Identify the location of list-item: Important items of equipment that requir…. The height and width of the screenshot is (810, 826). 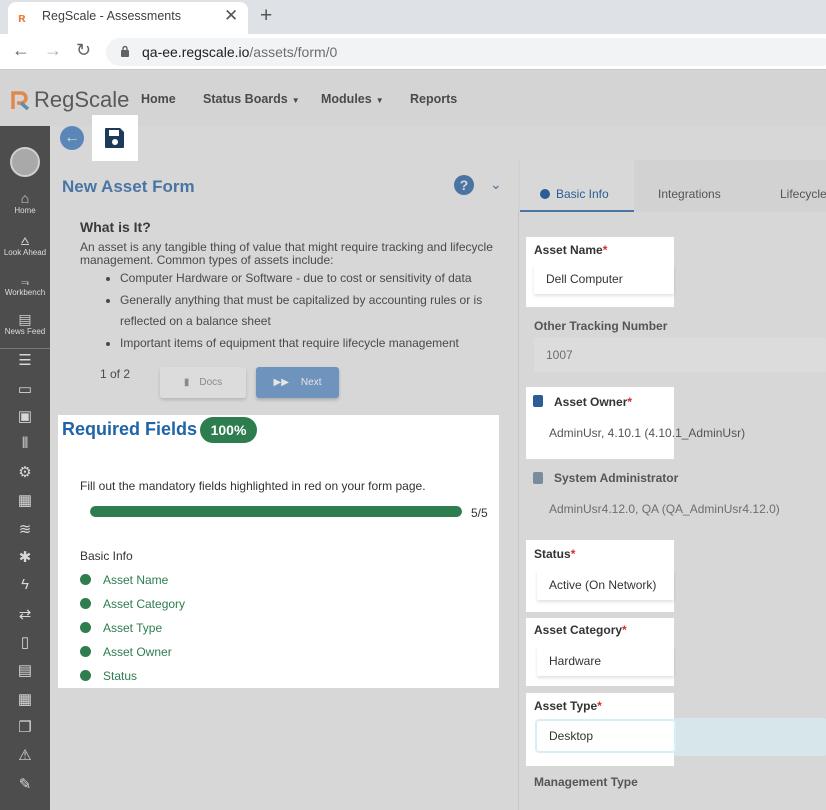
(310, 344).